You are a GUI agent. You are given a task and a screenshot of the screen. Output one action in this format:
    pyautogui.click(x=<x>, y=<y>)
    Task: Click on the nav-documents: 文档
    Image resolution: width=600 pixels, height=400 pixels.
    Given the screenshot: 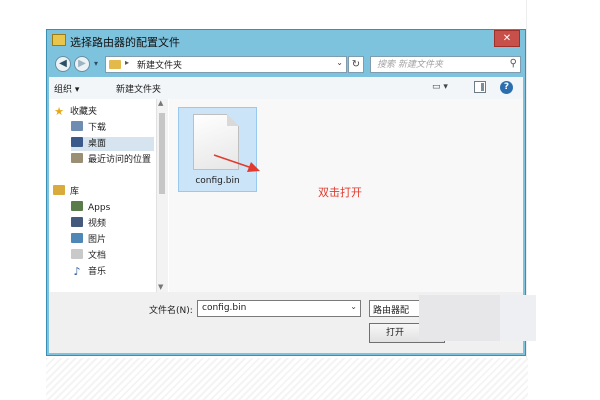 What is the action you would take?
    pyautogui.click(x=88, y=256)
    